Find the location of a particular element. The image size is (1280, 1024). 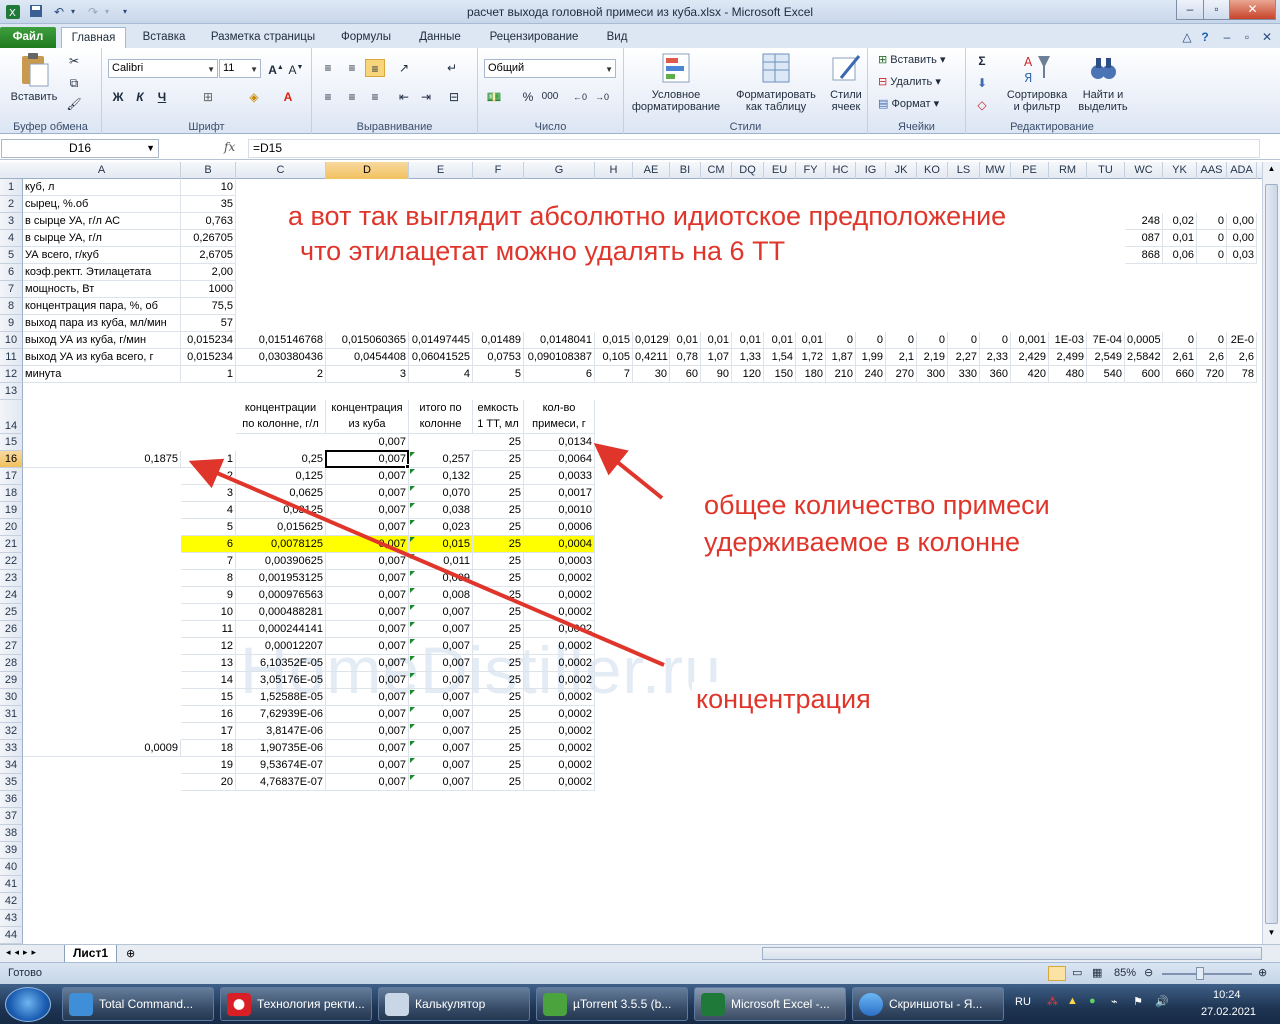

horizontal-scrollbar is located at coordinates (1012, 953).